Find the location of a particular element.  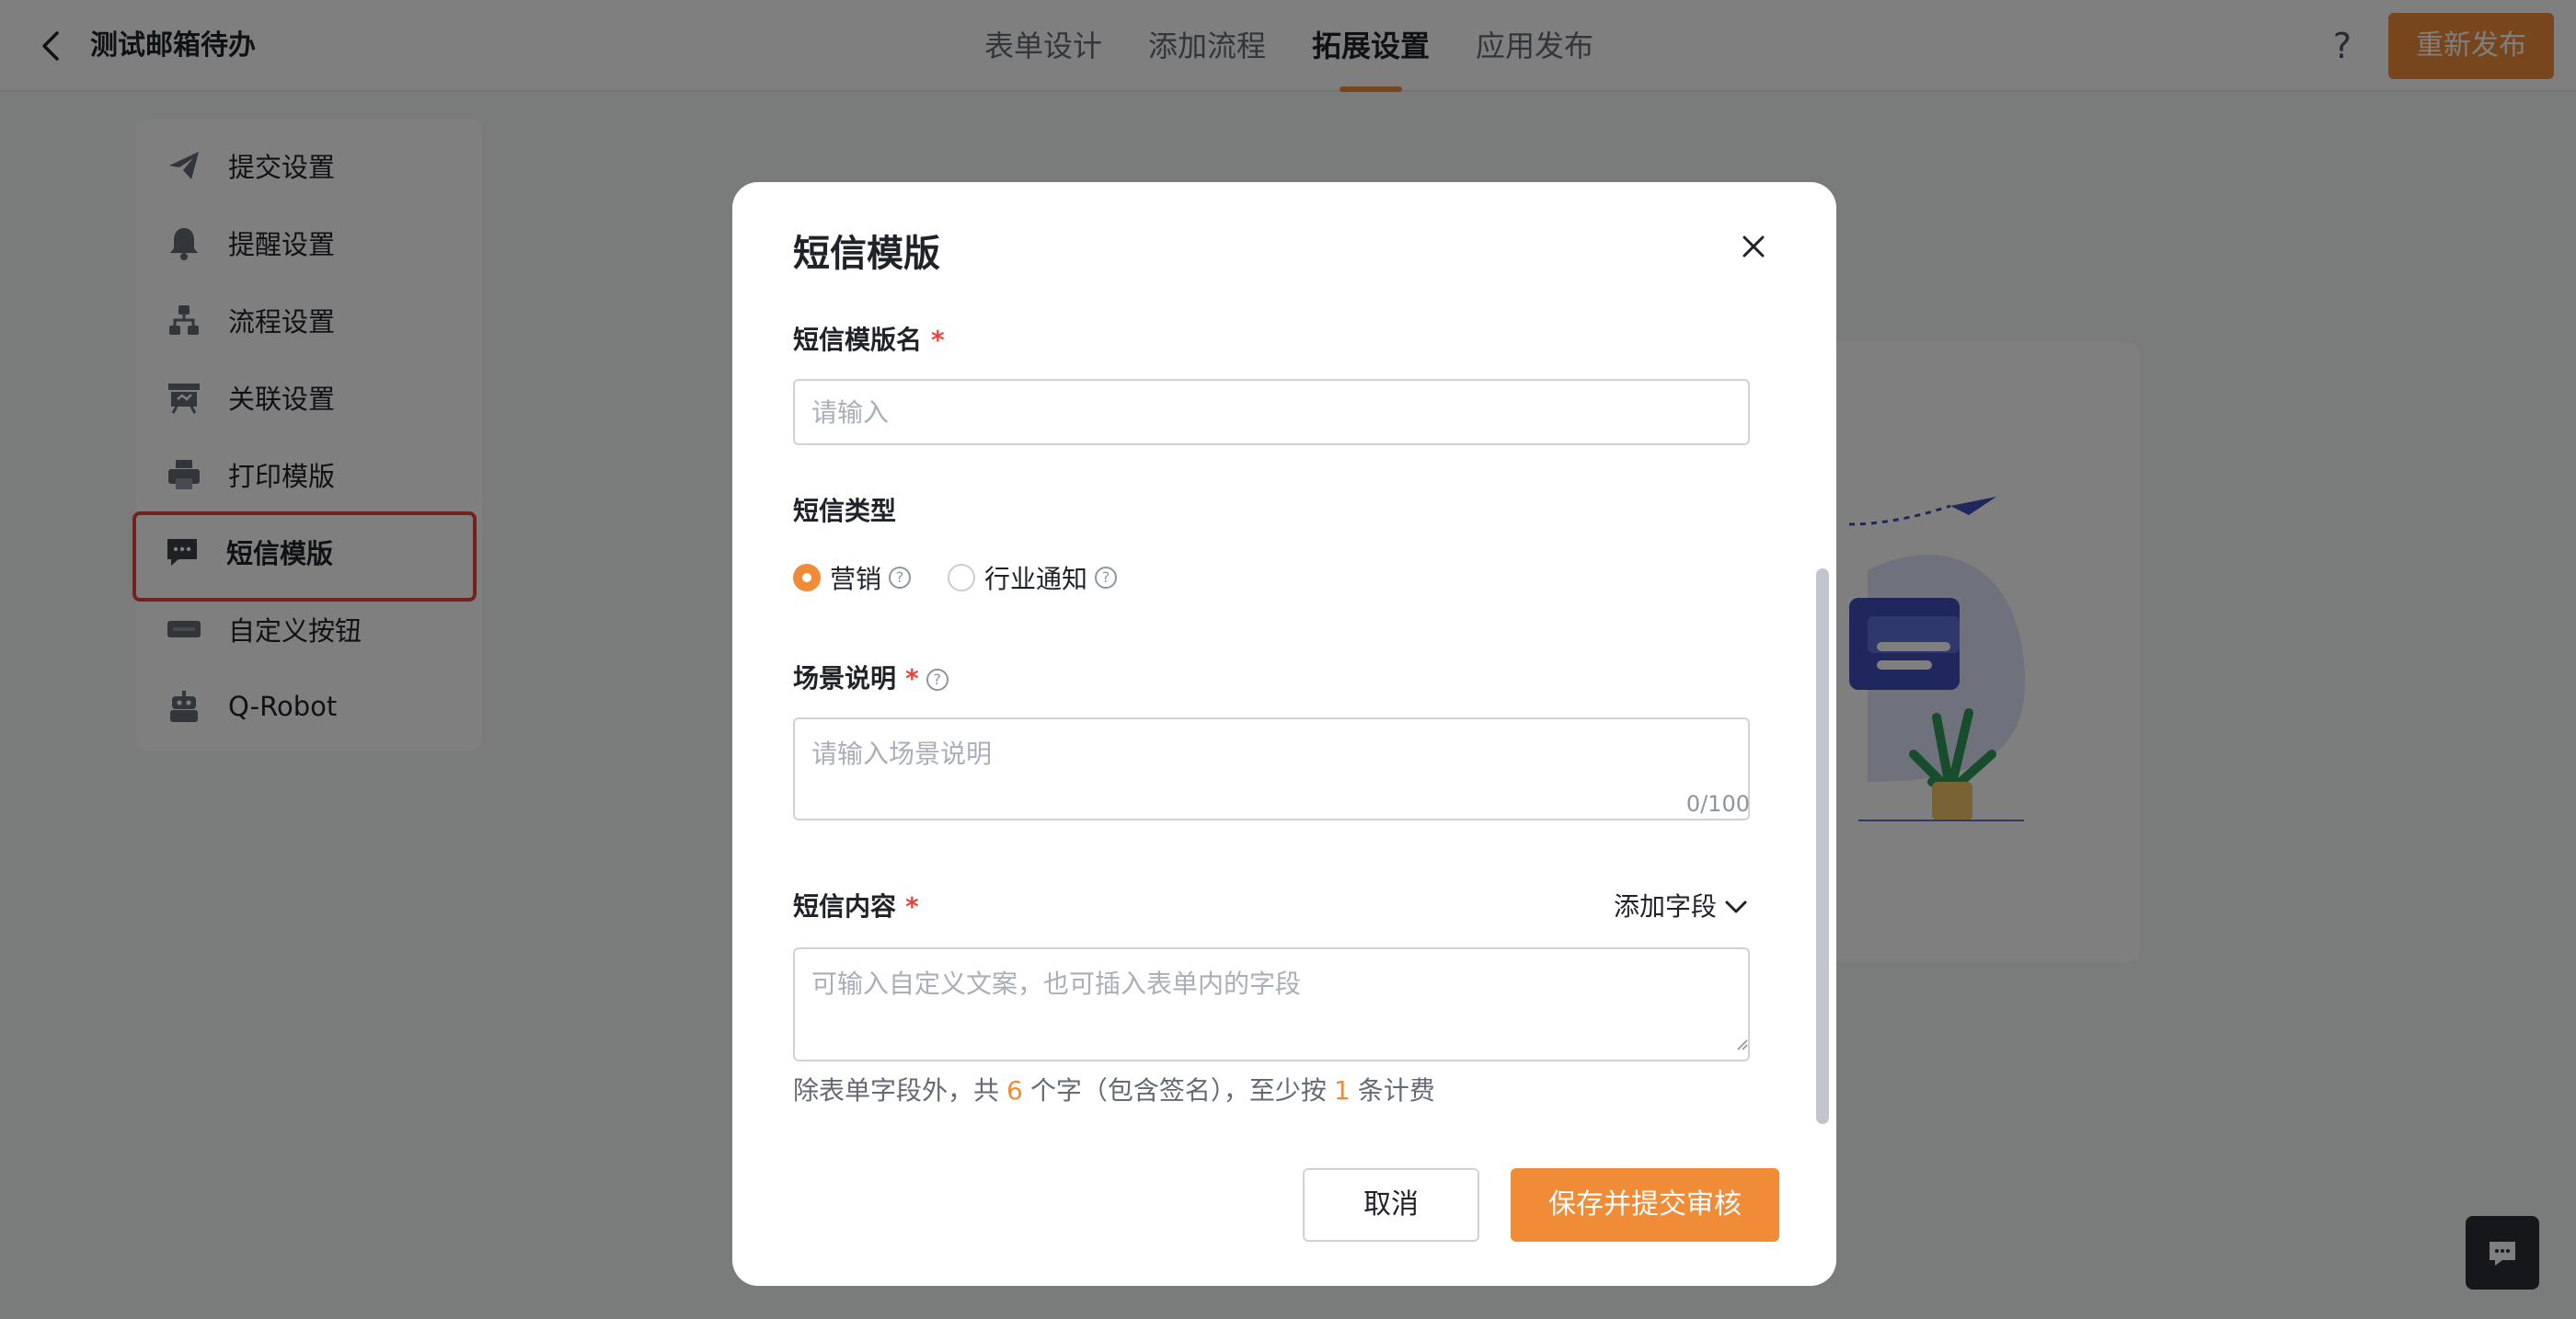

chevron-down-icon is located at coordinates (1736, 906).